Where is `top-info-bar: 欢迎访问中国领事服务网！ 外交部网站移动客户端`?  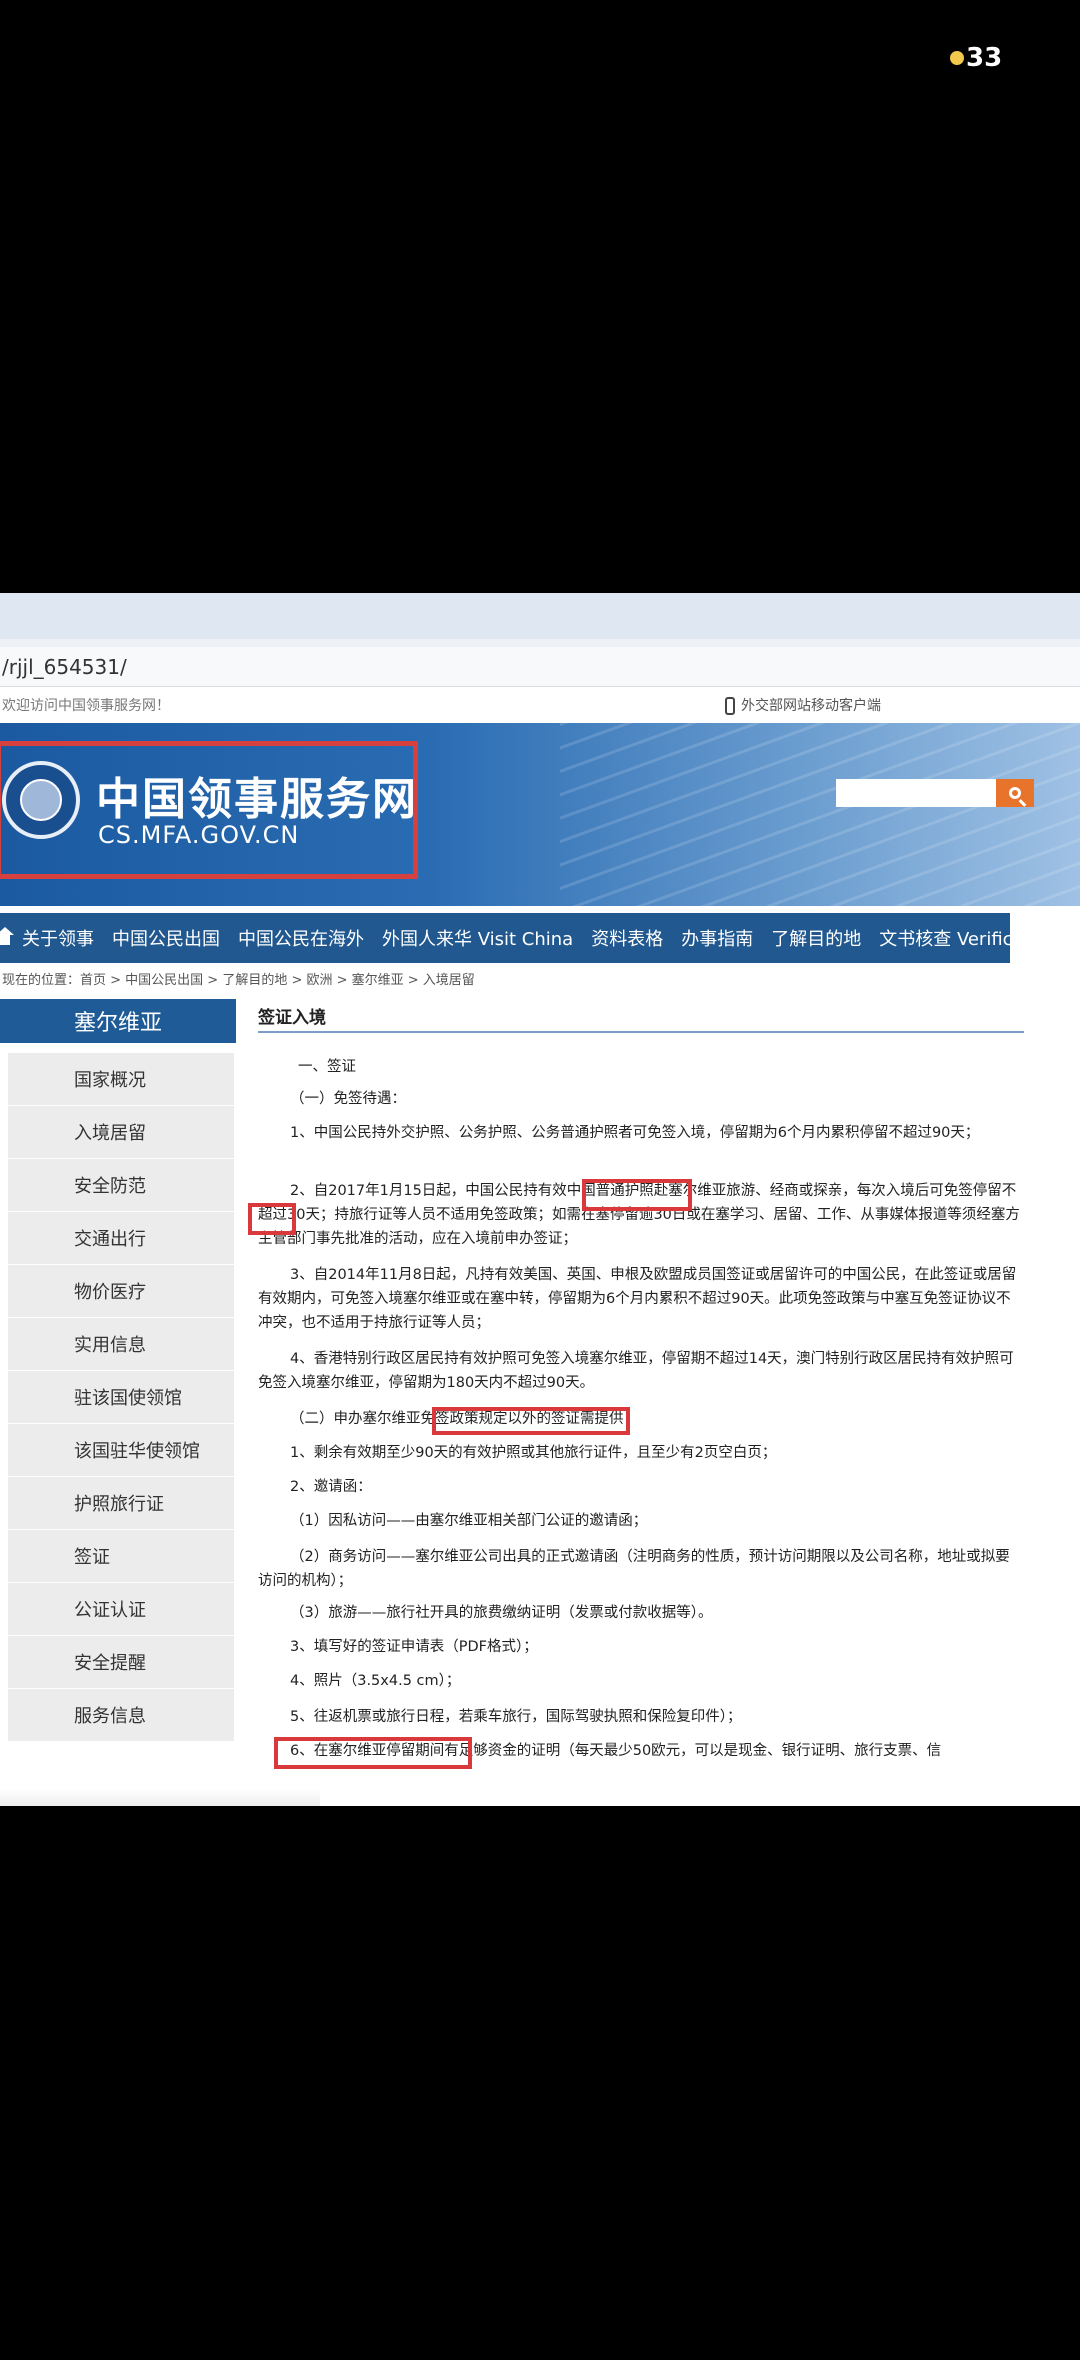
top-info-bar: 欢迎访问中国领事服务网！ 外交部网站移动客户端 is located at coordinates (540, 706).